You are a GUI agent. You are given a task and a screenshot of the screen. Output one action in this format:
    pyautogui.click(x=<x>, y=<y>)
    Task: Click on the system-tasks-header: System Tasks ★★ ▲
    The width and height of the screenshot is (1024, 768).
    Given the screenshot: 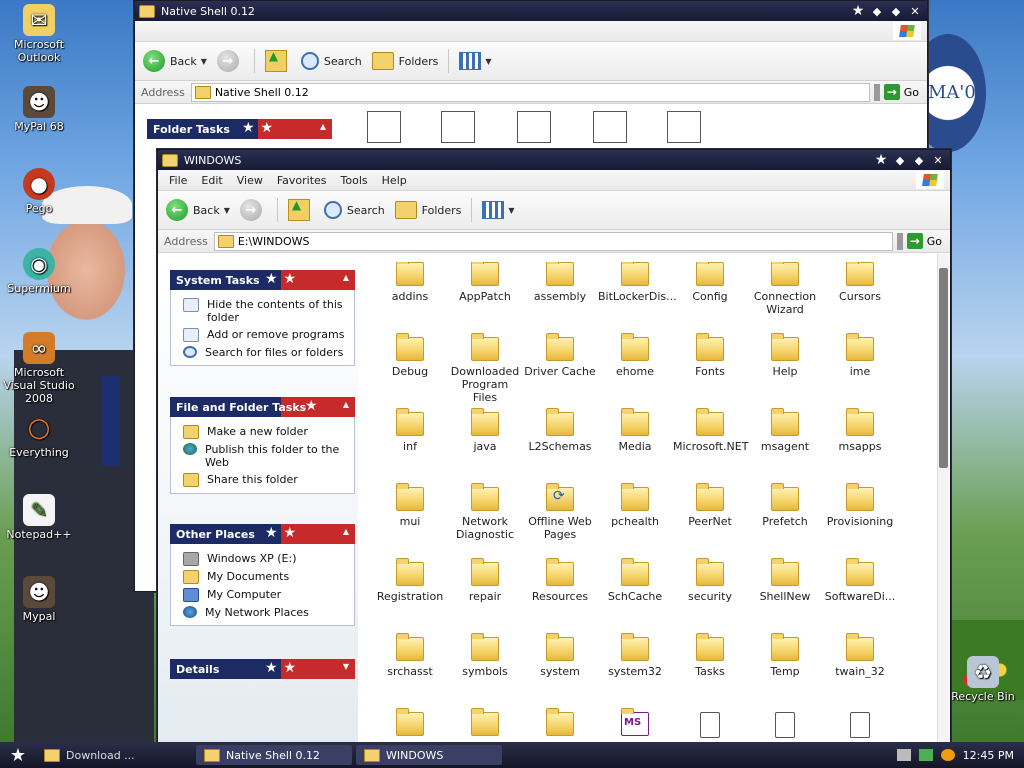 What is the action you would take?
    pyautogui.click(x=262, y=280)
    